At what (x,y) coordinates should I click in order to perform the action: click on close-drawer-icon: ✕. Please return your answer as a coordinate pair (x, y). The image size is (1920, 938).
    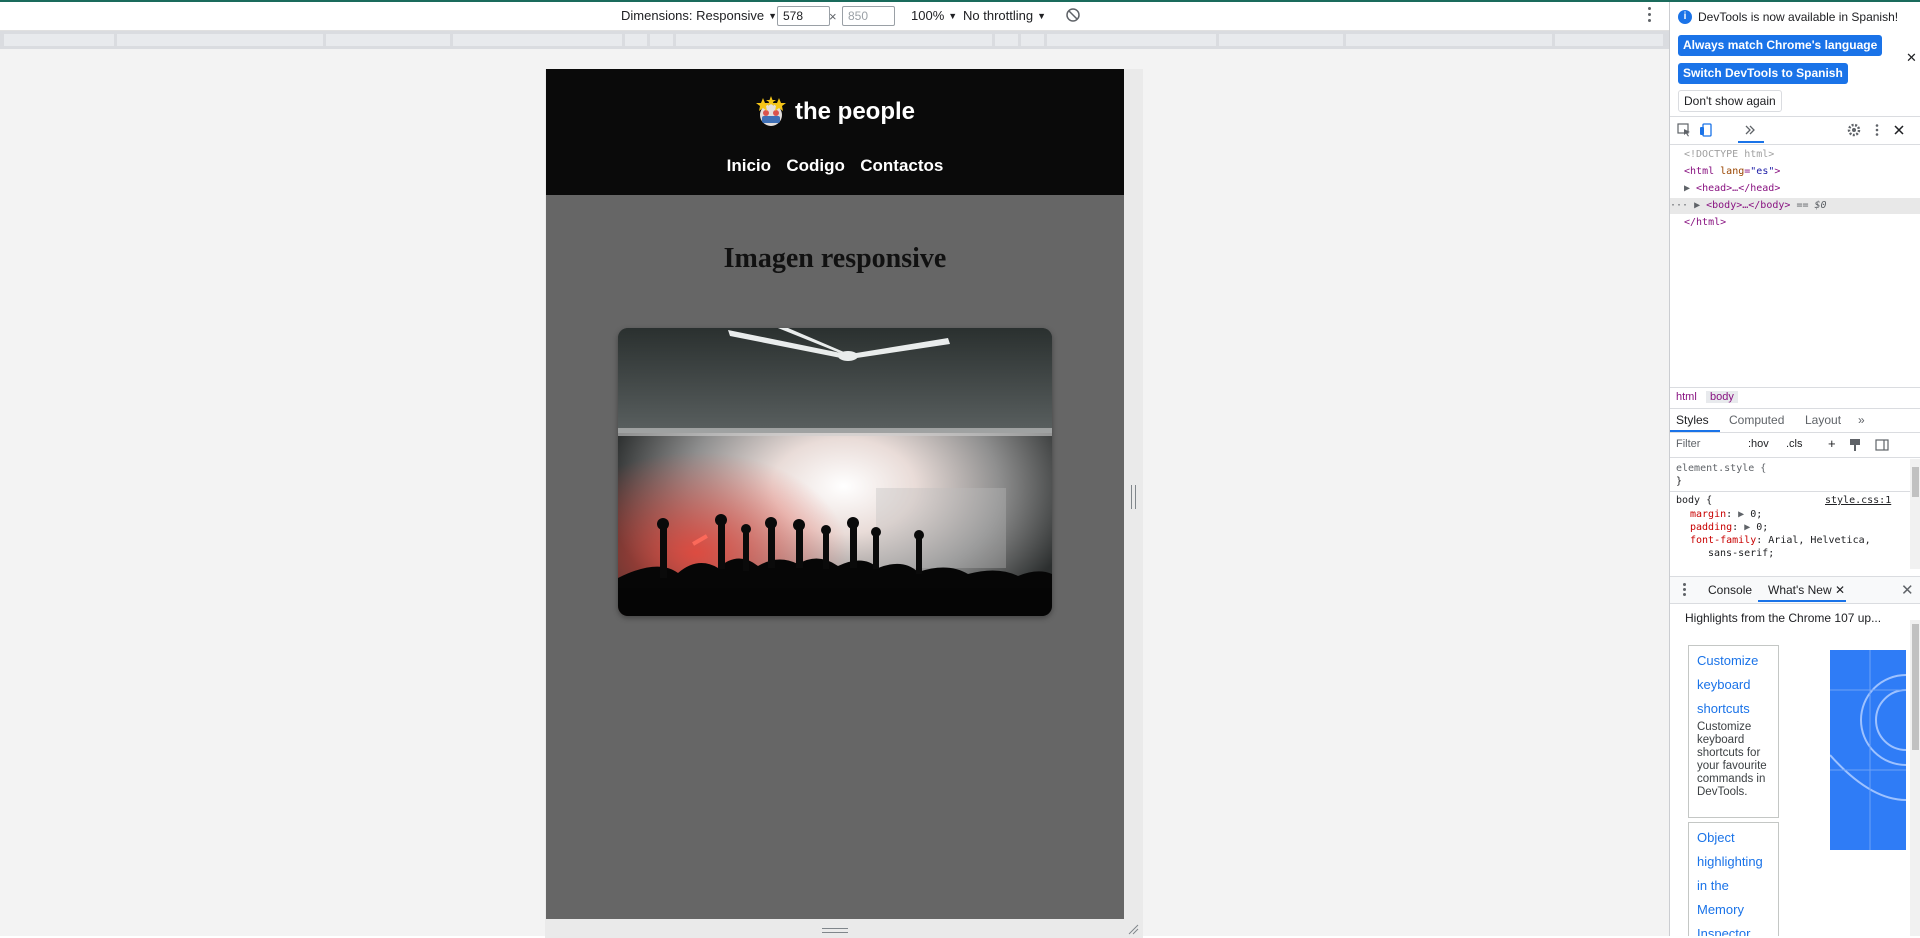
    Looking at the image, I should click on (1907, 590).